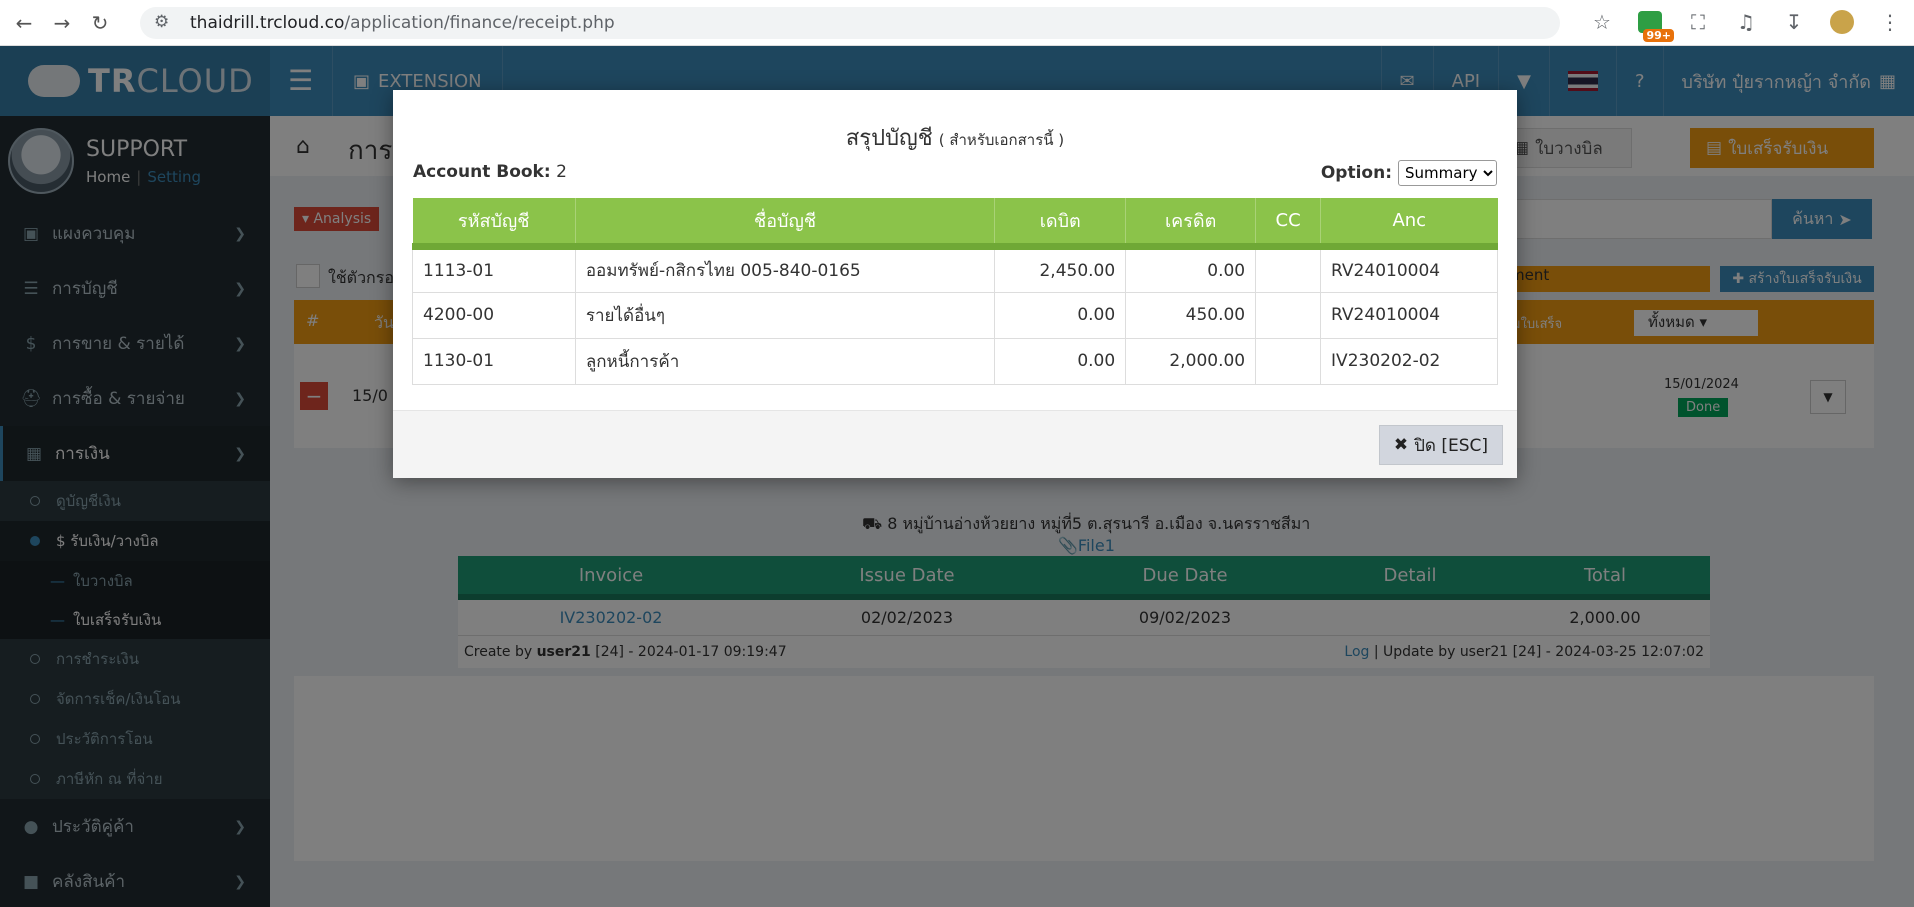  I want to click on extension-badge: 99+, so click(1658, 35).